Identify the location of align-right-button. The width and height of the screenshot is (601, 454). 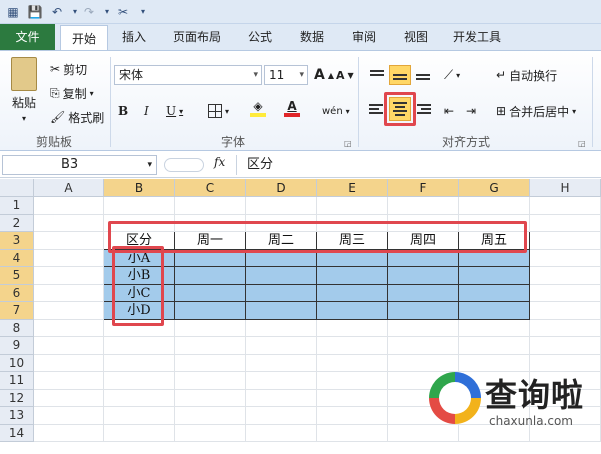
(423, 109).